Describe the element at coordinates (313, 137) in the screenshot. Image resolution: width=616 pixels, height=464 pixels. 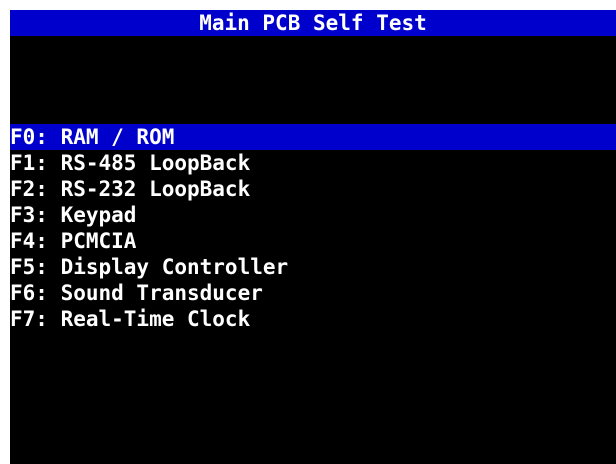
I see `menu-item-ram-rom: F0: RAM / ROM` at that location.